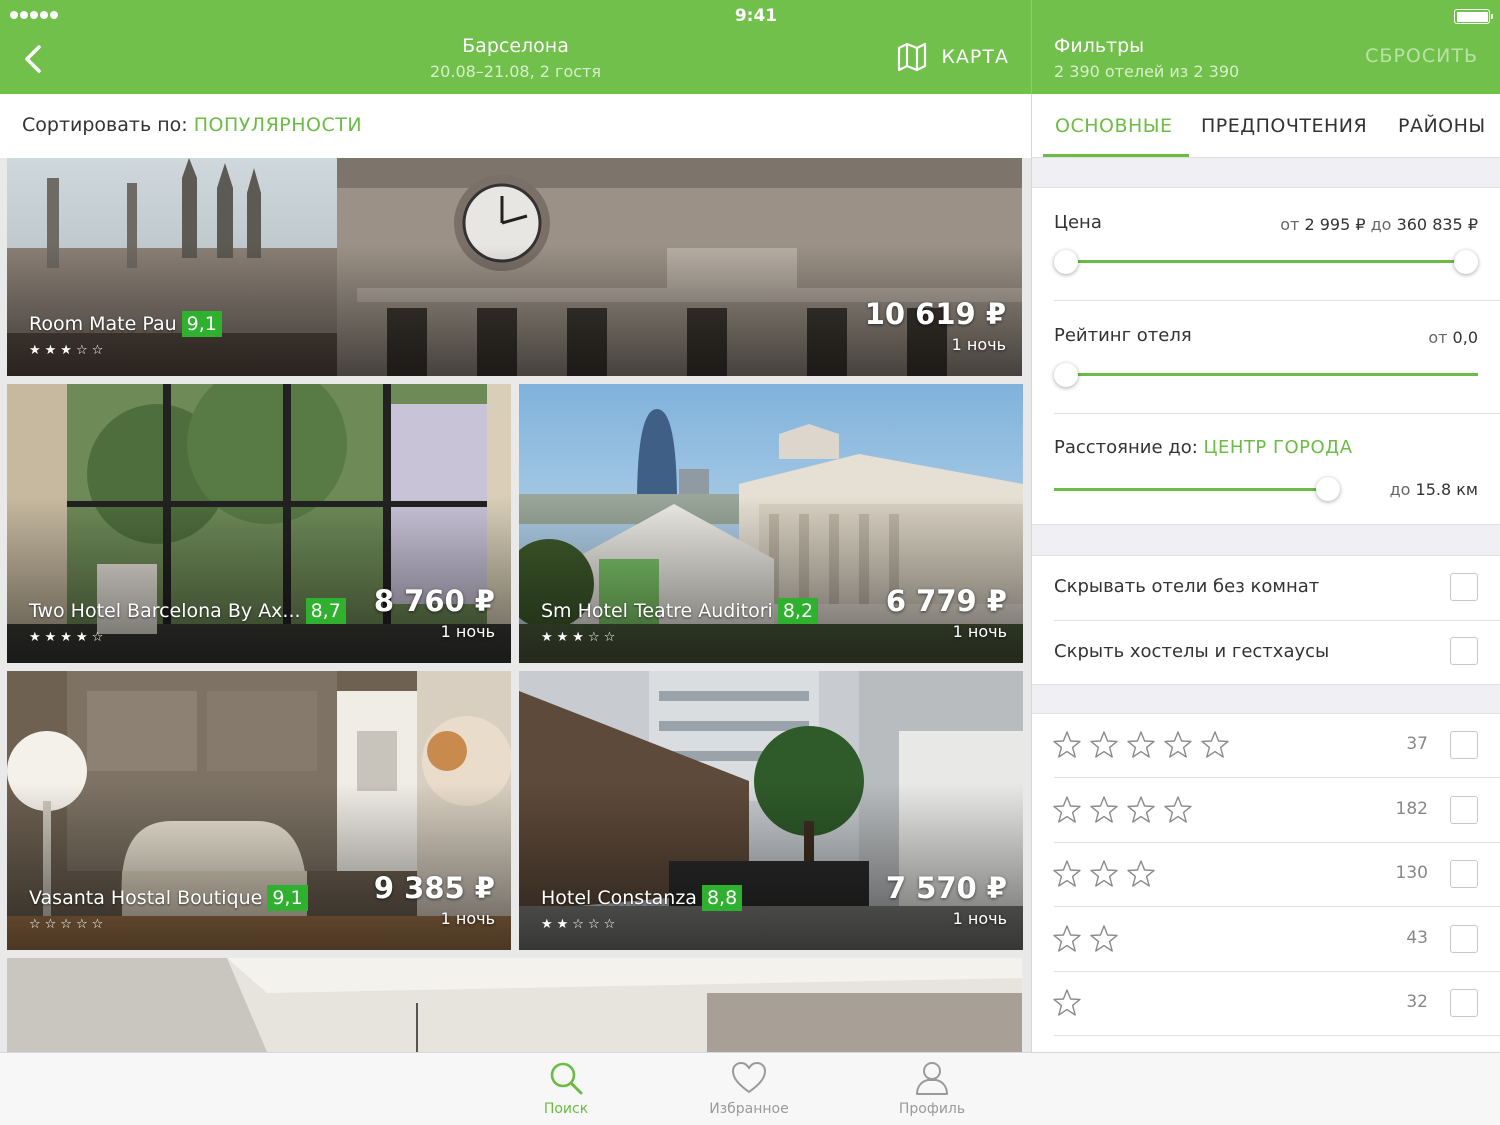  What do you see at coordinates (1417, 744) in the screenshot?
I see `star-filter-count: 37` at bounding box center [1417, 744].